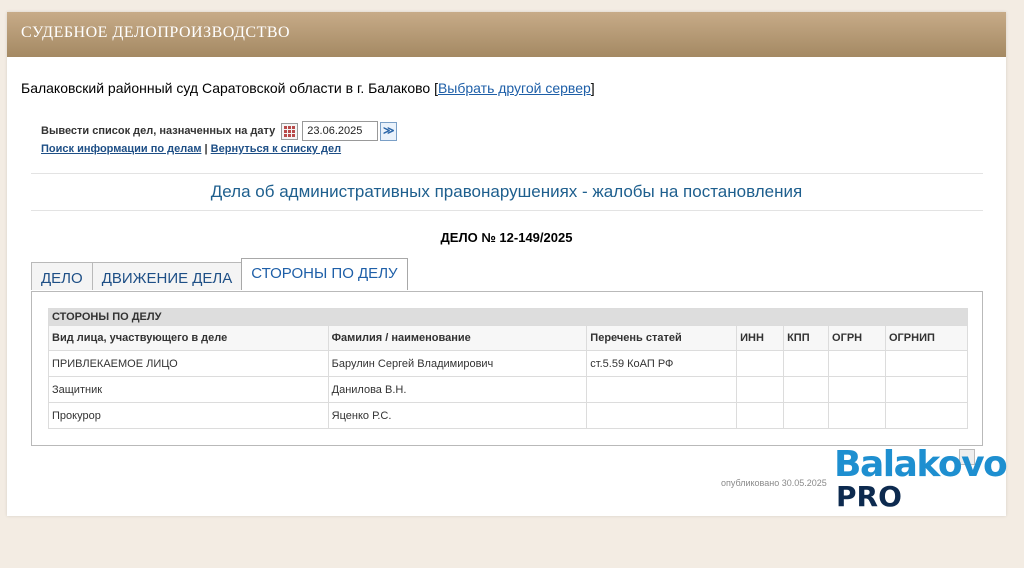 This screenshot has height=568, width=1024. I want to click on table-caption: СТОРОНЫ ПО ДЕЛУ, so click(508, 317).